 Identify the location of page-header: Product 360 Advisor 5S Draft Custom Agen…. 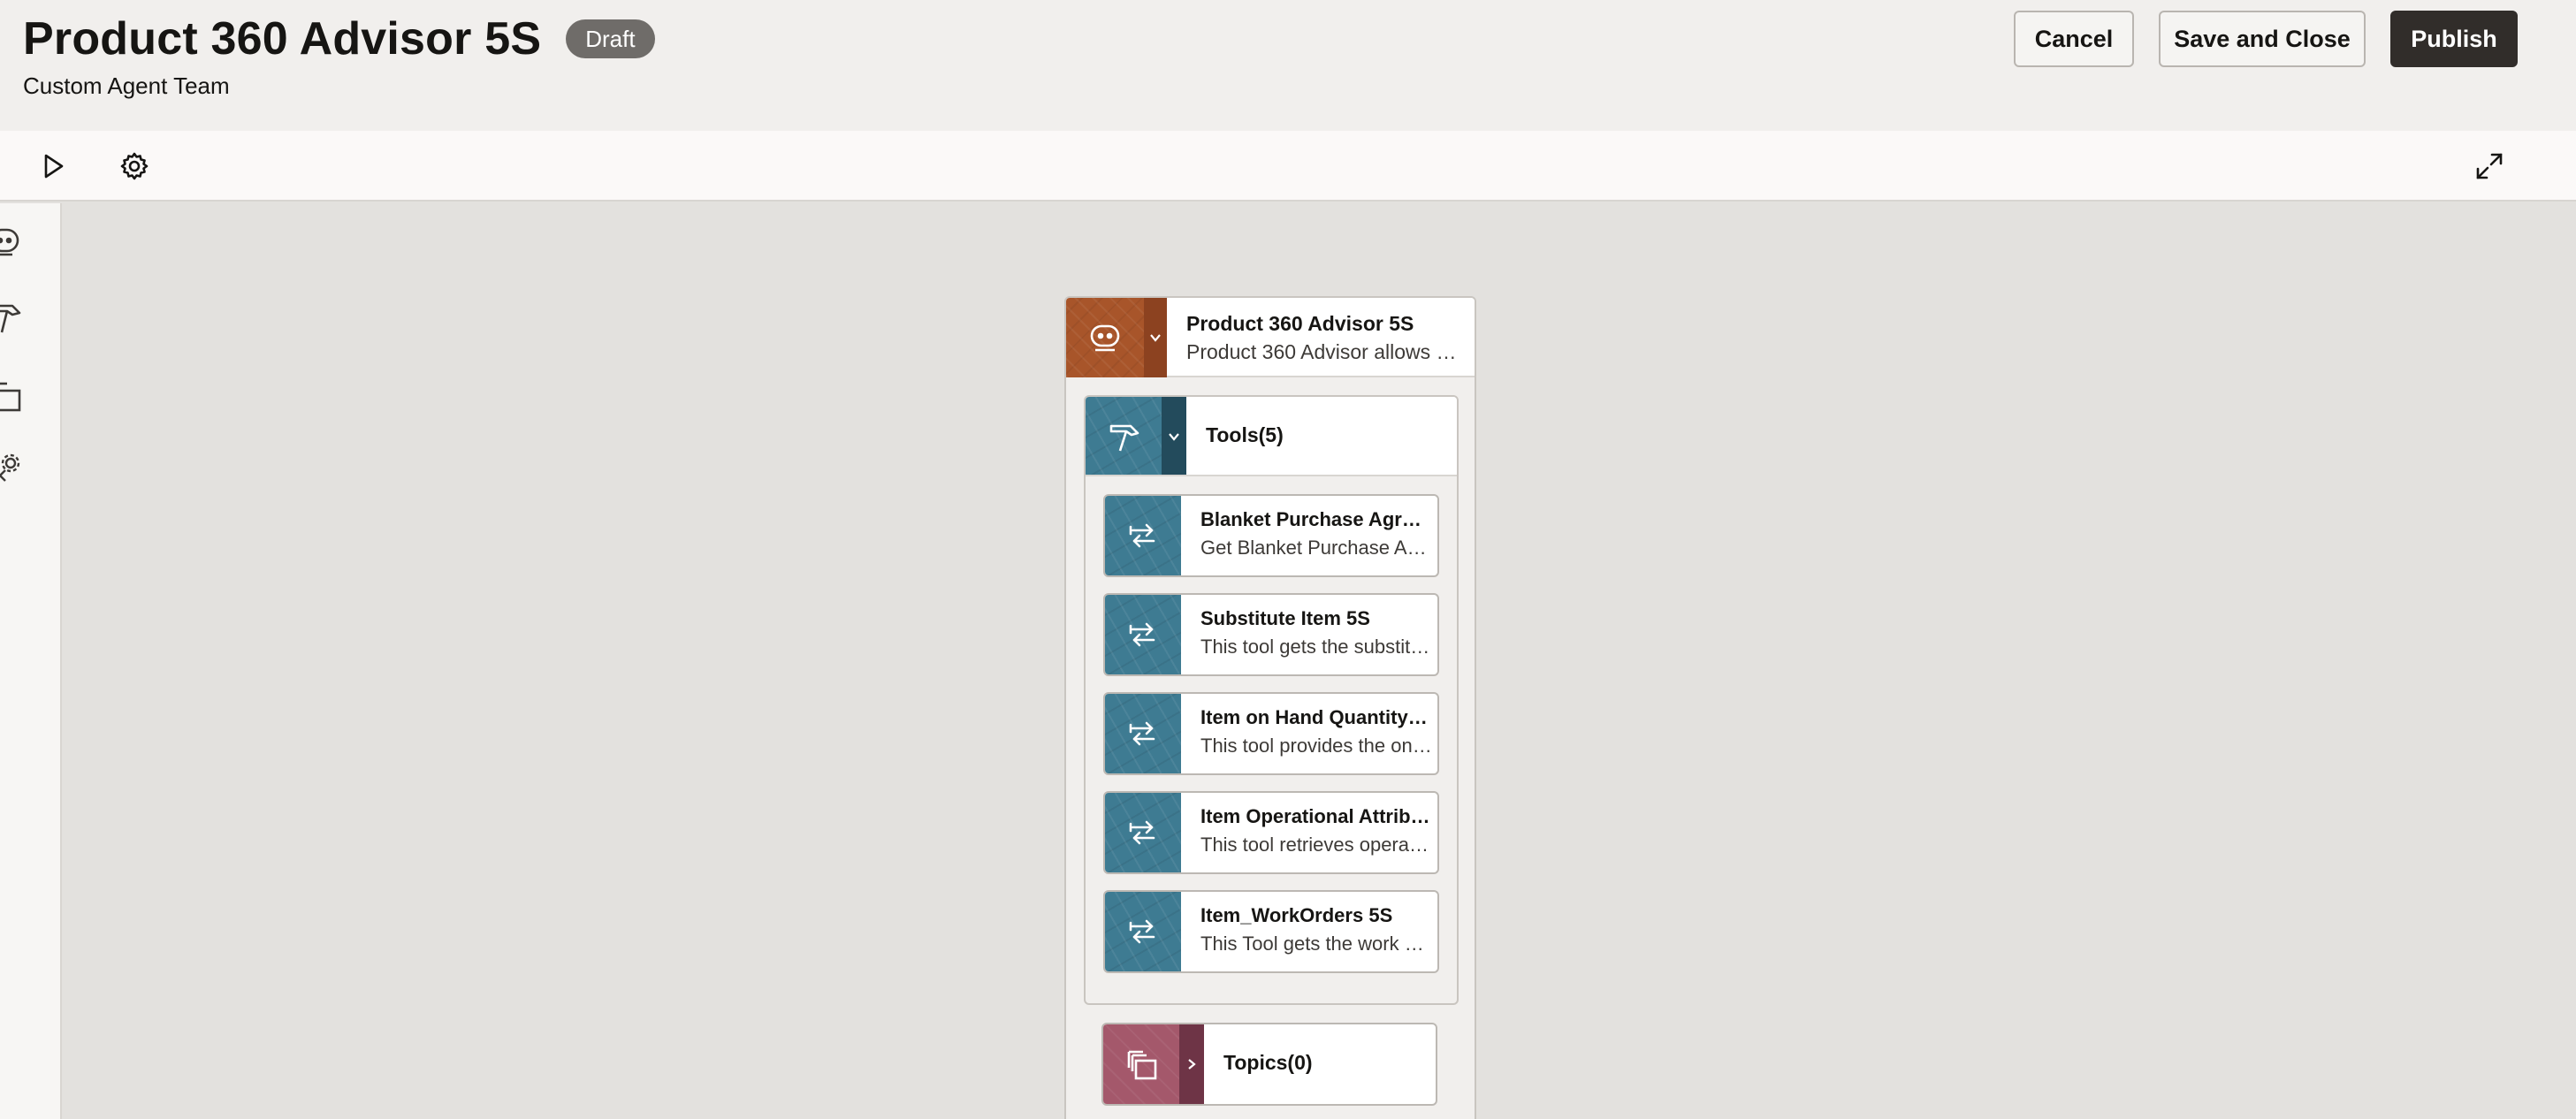
(1288, 65).